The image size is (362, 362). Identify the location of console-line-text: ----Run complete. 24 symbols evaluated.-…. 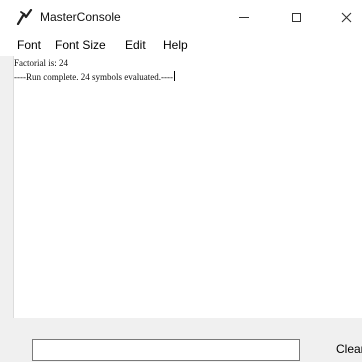
(93, 77).